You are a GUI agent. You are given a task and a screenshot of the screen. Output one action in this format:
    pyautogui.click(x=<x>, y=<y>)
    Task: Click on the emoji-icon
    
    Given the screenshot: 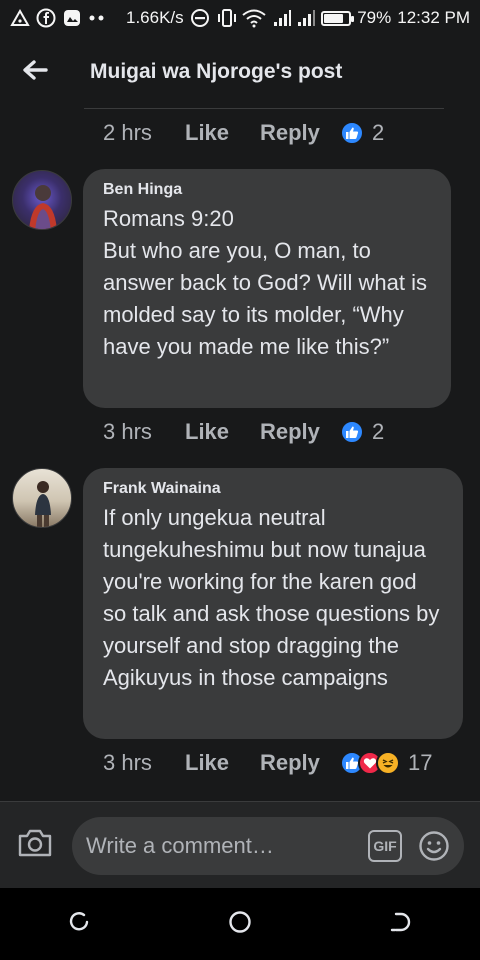 What is the action you would take?
    pyautogui.click(x=434, y=846)
    